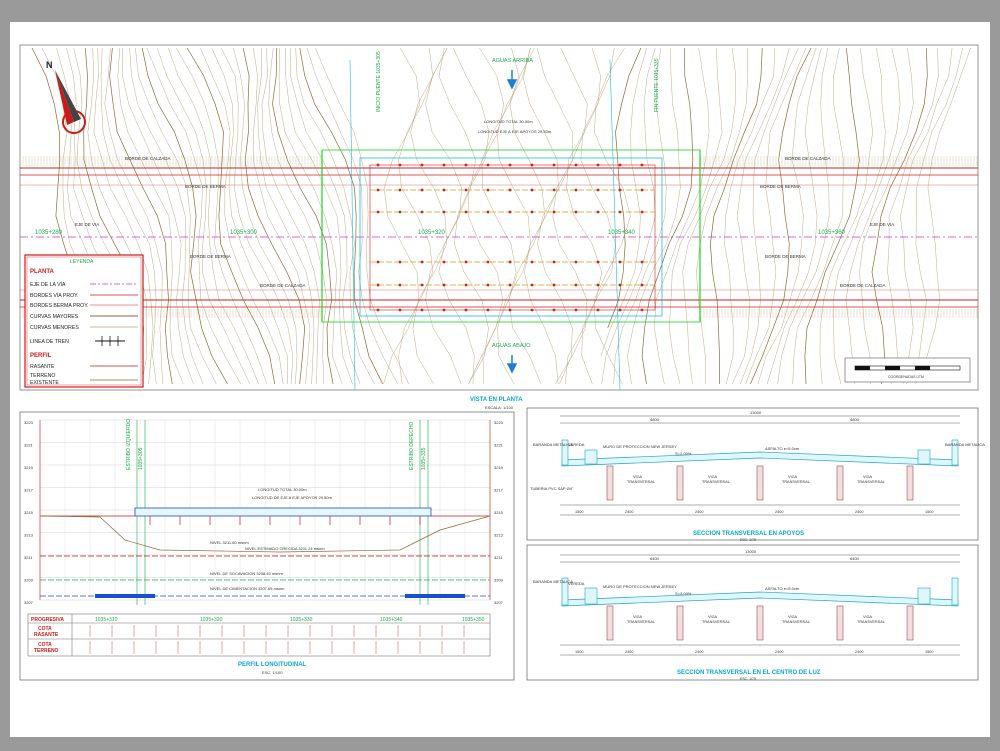 The height and width of the screenshot is (751, 1000). I want to click on section-title: SECCION TRANSVERSAL EN EL CENTRO DE LUZ, so click(749, 673).